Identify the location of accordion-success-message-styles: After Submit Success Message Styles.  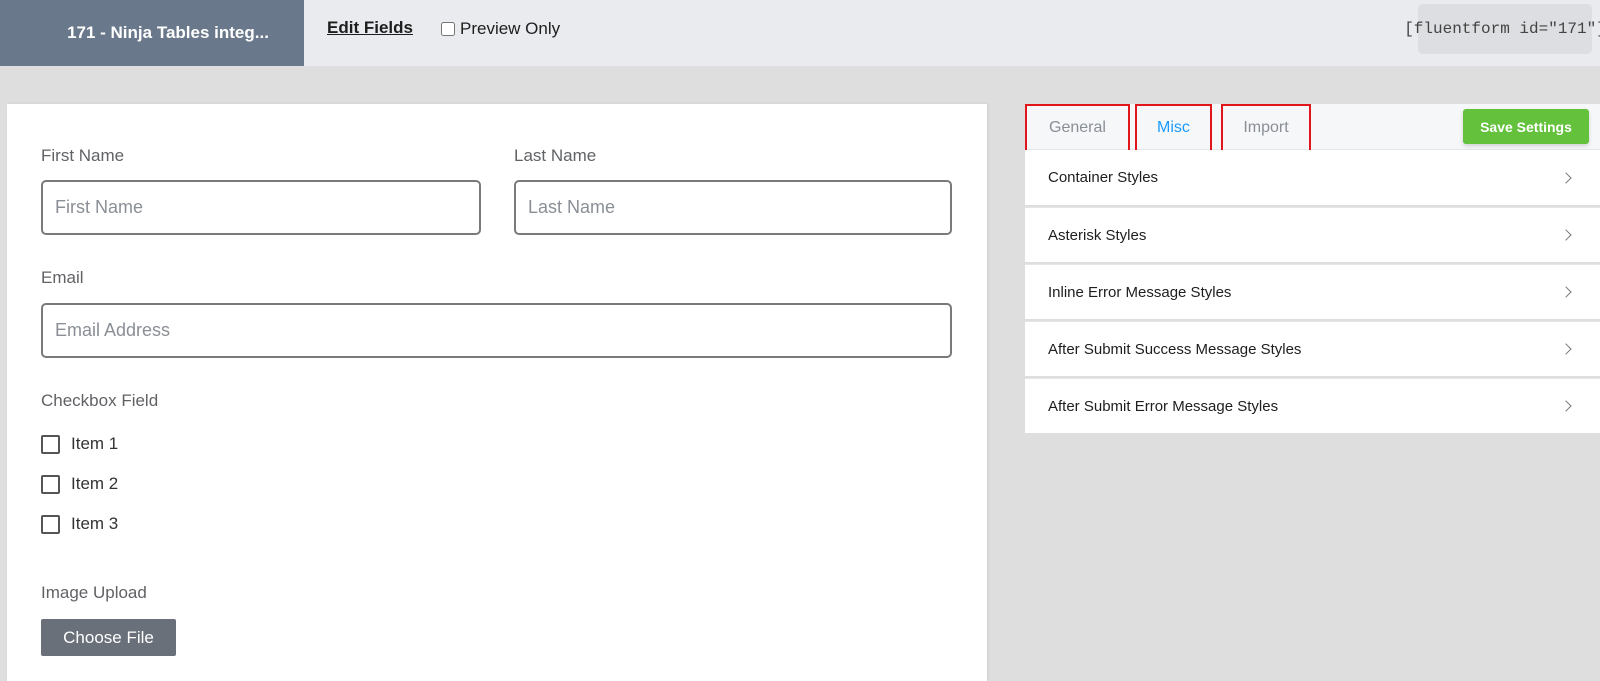
(1312, 348).